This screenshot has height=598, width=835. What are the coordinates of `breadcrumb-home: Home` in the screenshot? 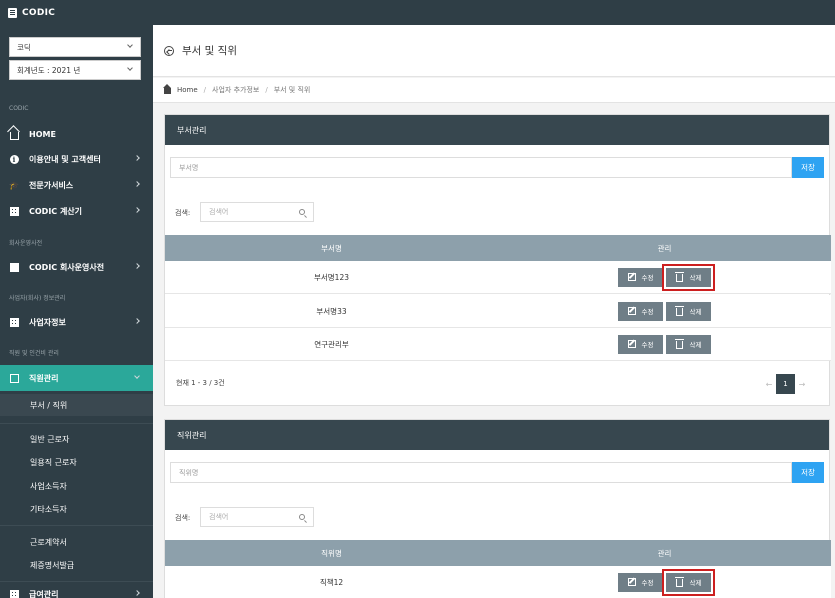 It's located at (187, 90).